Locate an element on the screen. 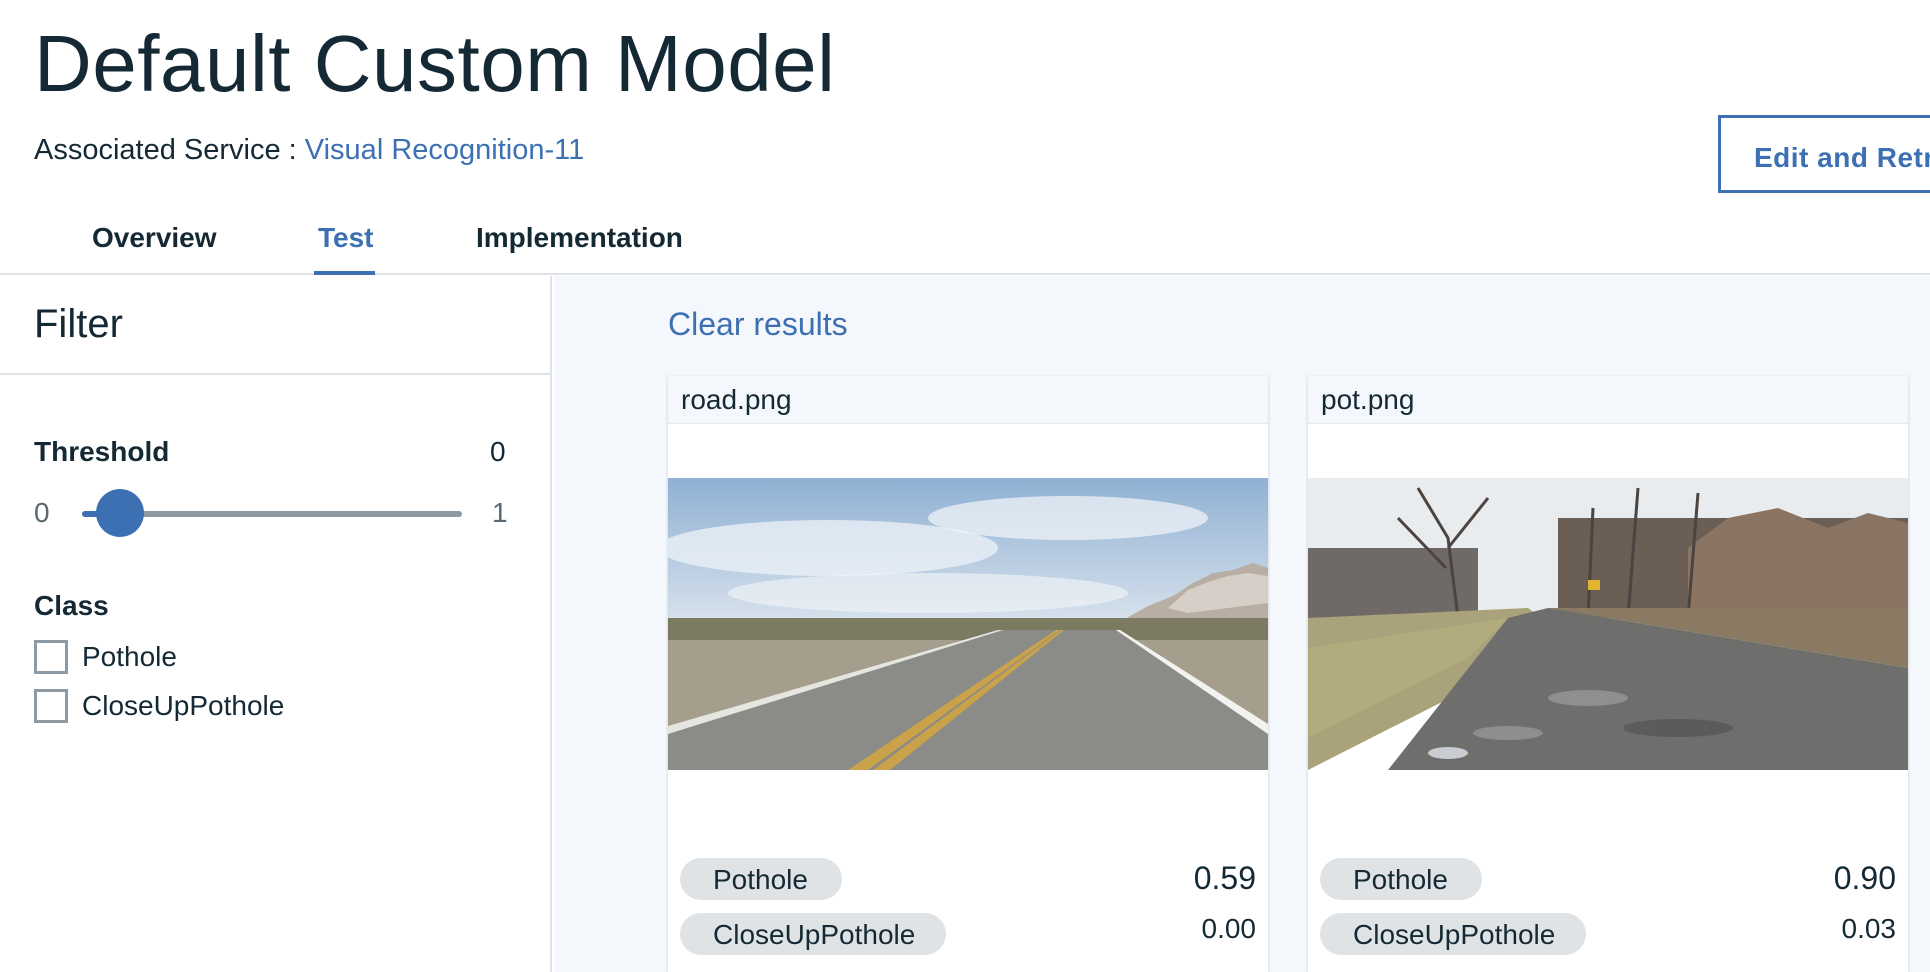 This screenshot has width=1930, height=972. slider-max-label: 1 is located at coordinates (500, 512).